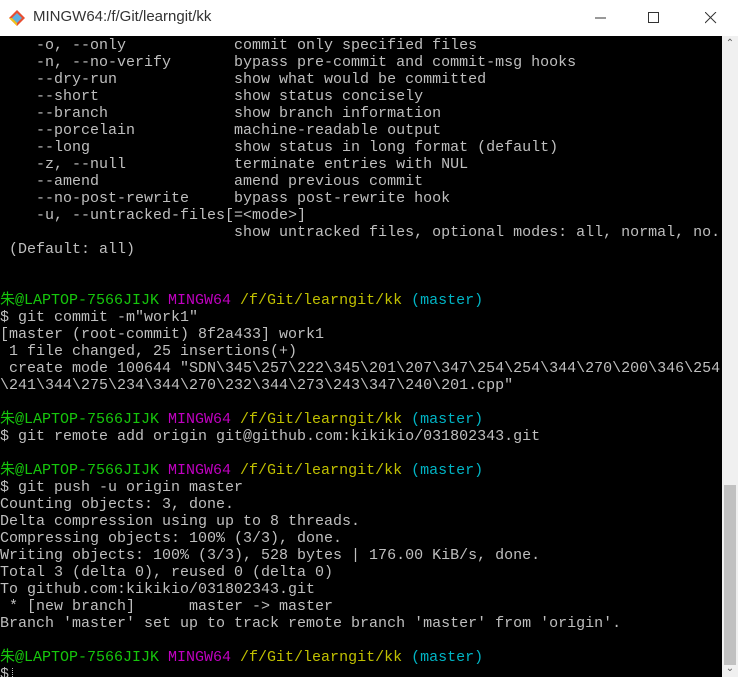  I want to click on terminal-line: Total 3 (delta 0), reused 0 (delta 0), so click(166, 572).